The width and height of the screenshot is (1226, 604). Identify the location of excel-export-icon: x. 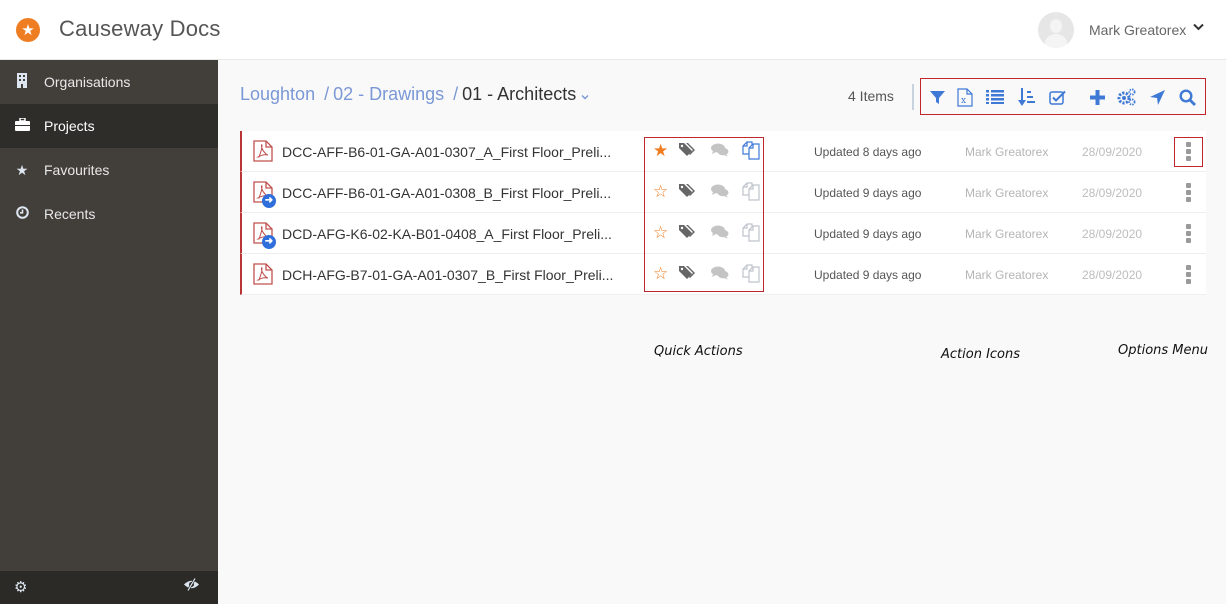
(965, 97).